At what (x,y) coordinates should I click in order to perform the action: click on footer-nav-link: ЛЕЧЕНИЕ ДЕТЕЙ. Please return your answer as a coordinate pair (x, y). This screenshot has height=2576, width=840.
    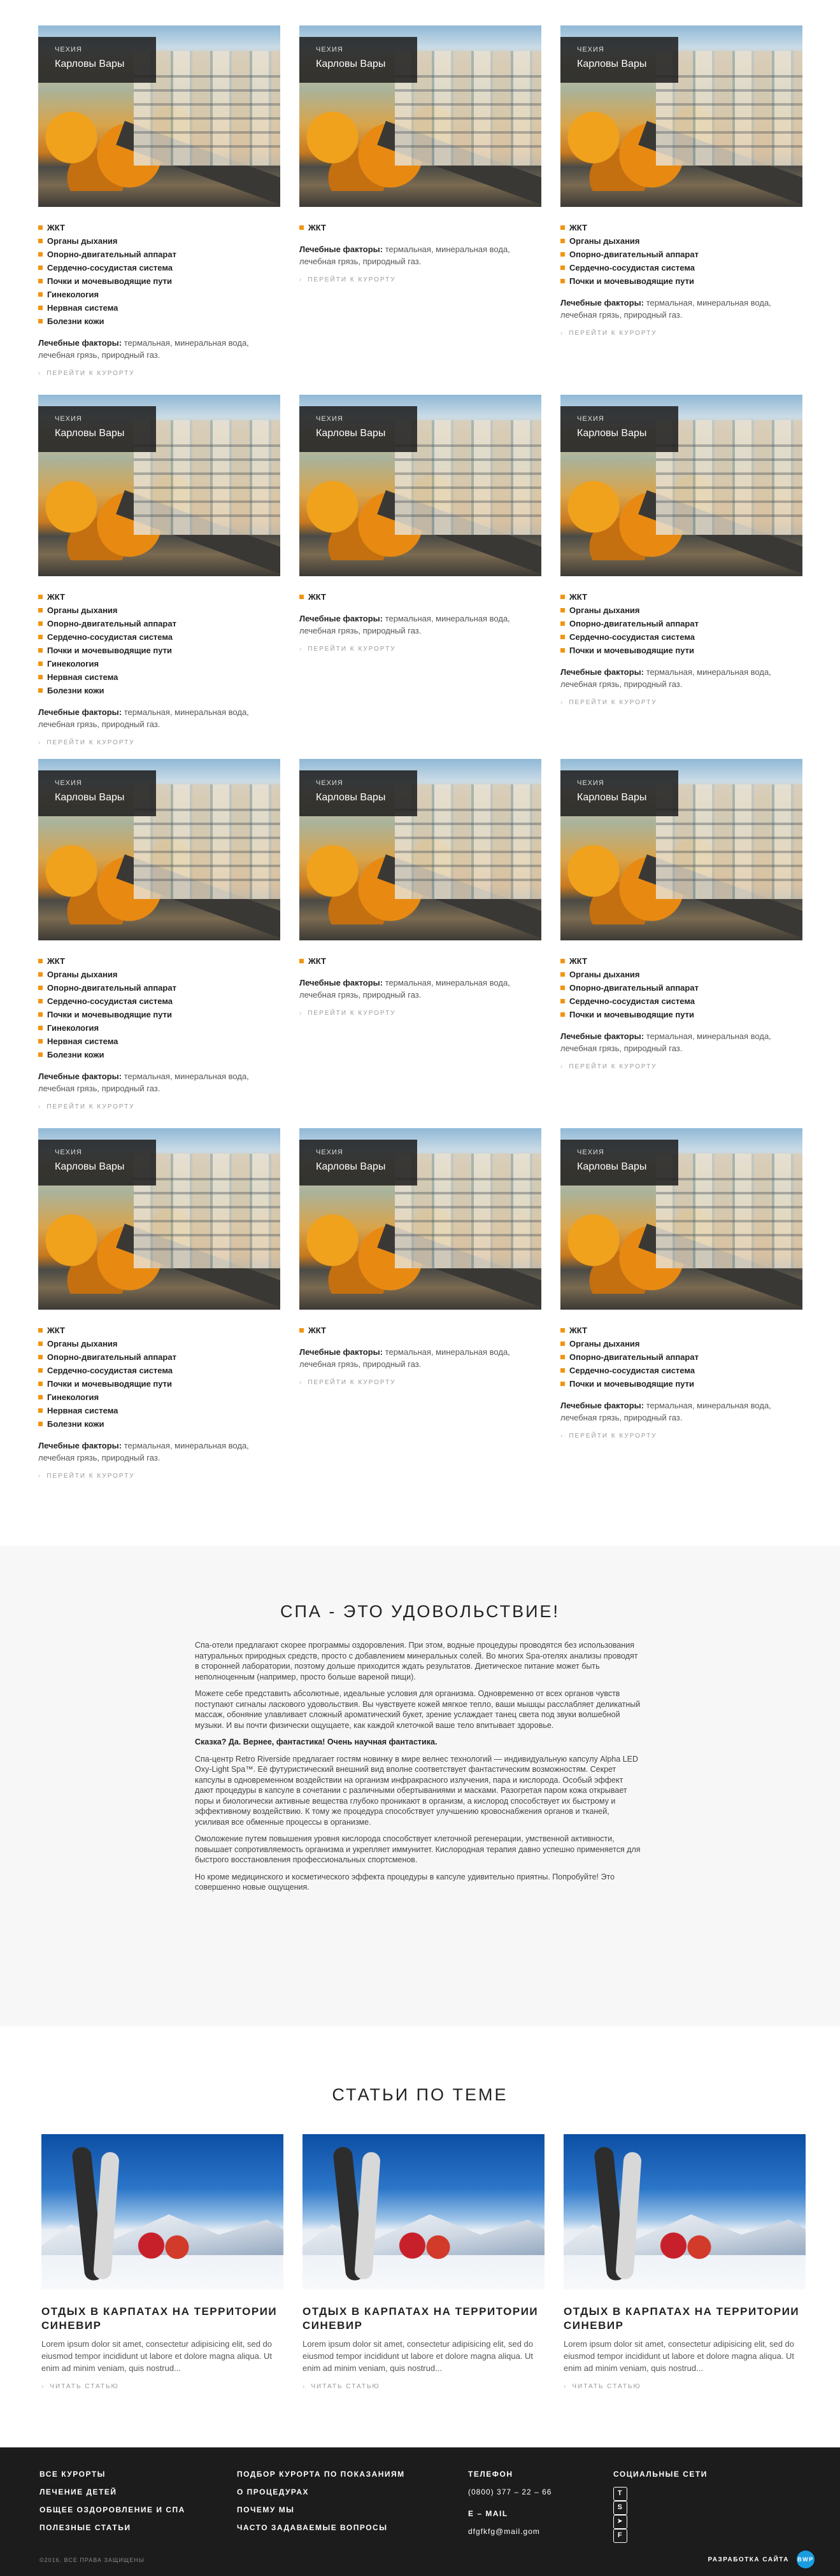
    Looking at the image, I should click on (112, 2492).